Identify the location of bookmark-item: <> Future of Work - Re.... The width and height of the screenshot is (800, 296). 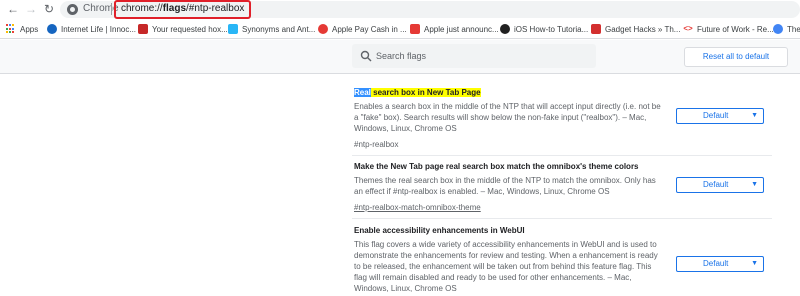
(728, 29).